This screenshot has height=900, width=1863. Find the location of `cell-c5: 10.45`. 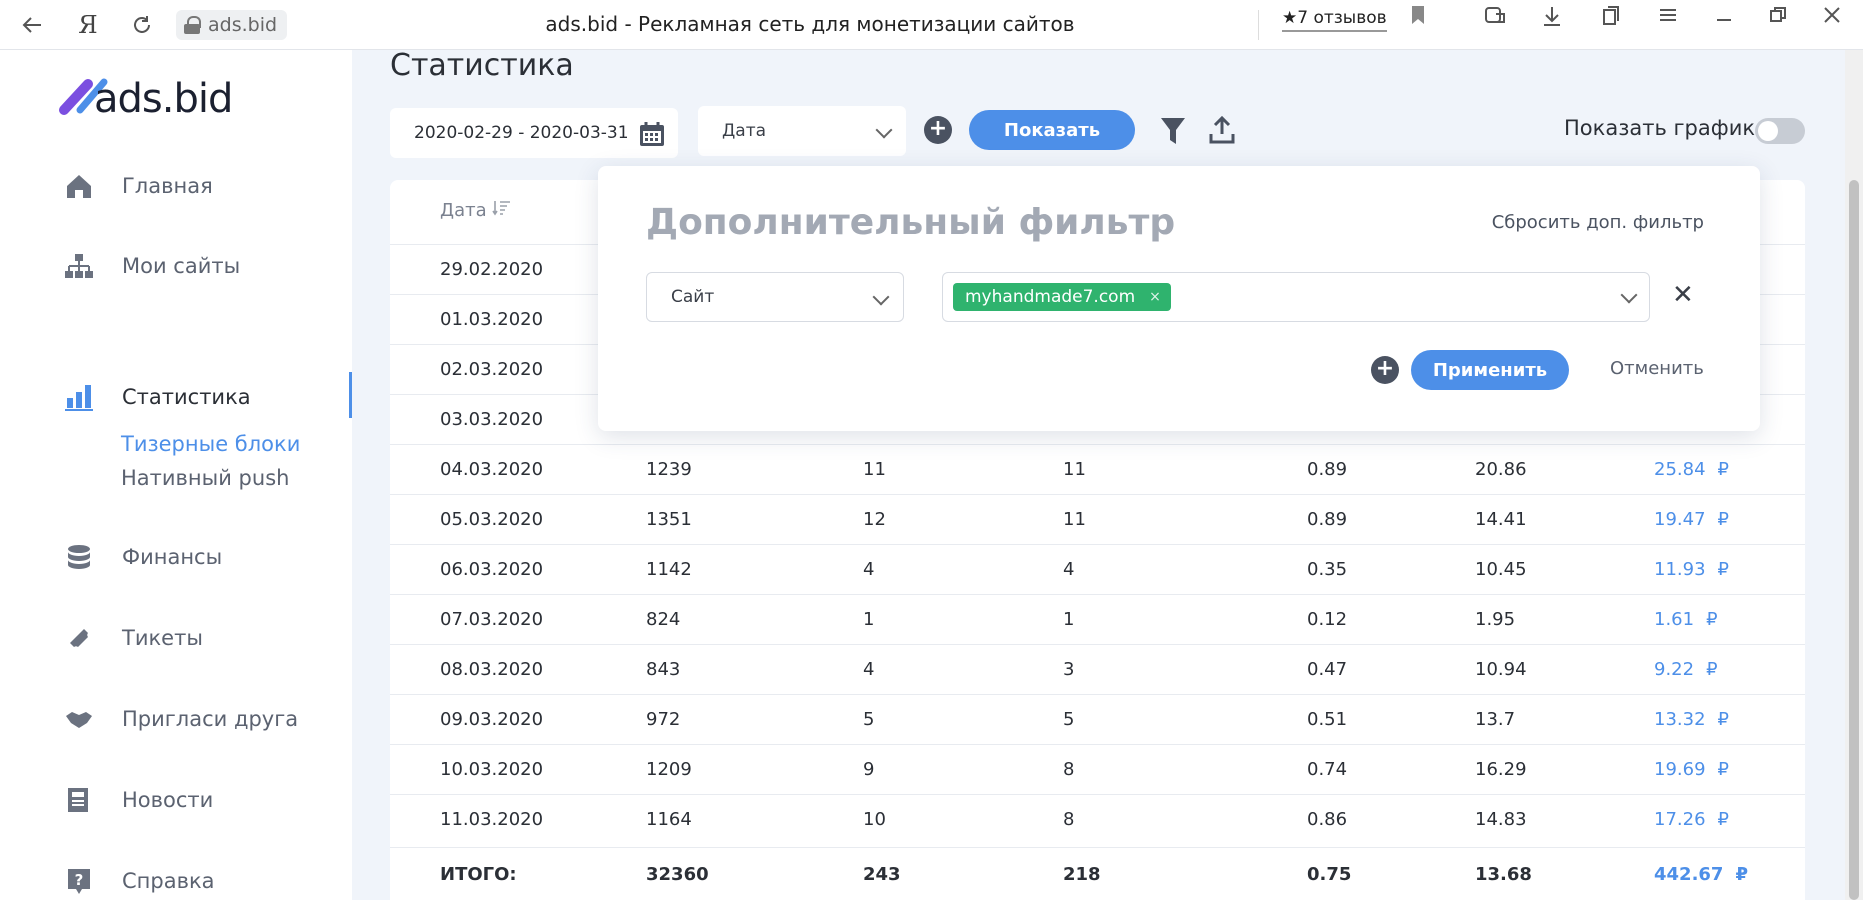

cell-c5: 10.45 is located at coordinates (1501, 569).